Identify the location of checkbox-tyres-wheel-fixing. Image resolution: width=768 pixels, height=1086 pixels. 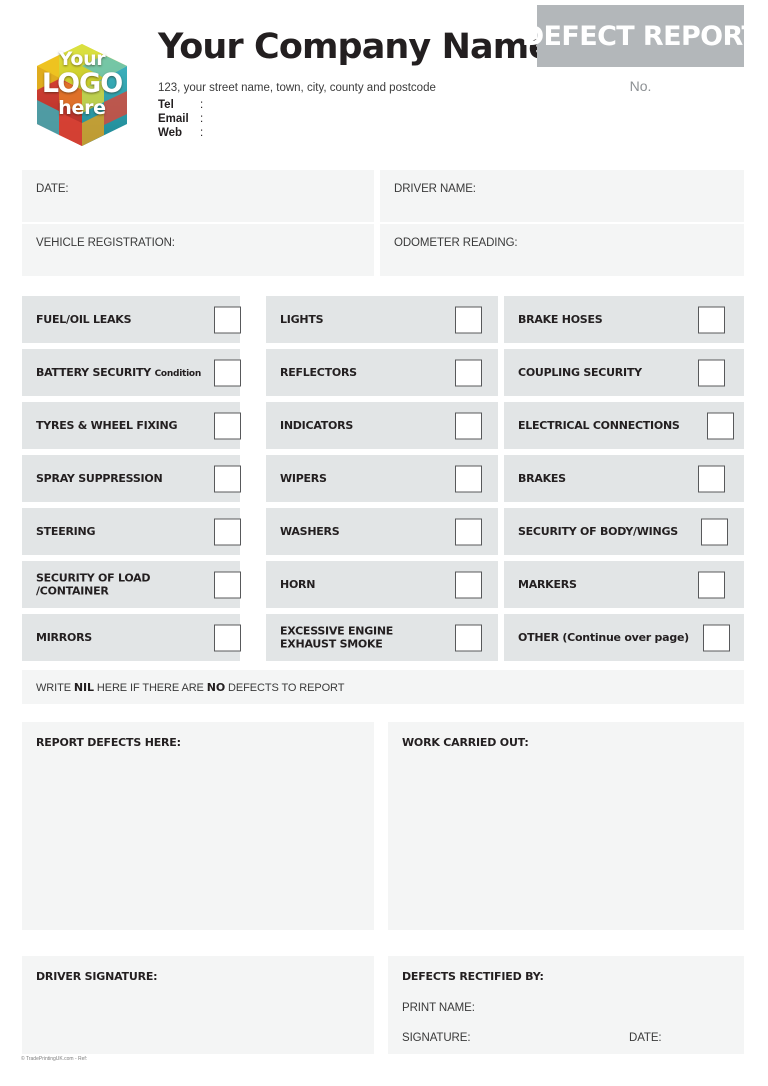
(227, 425).